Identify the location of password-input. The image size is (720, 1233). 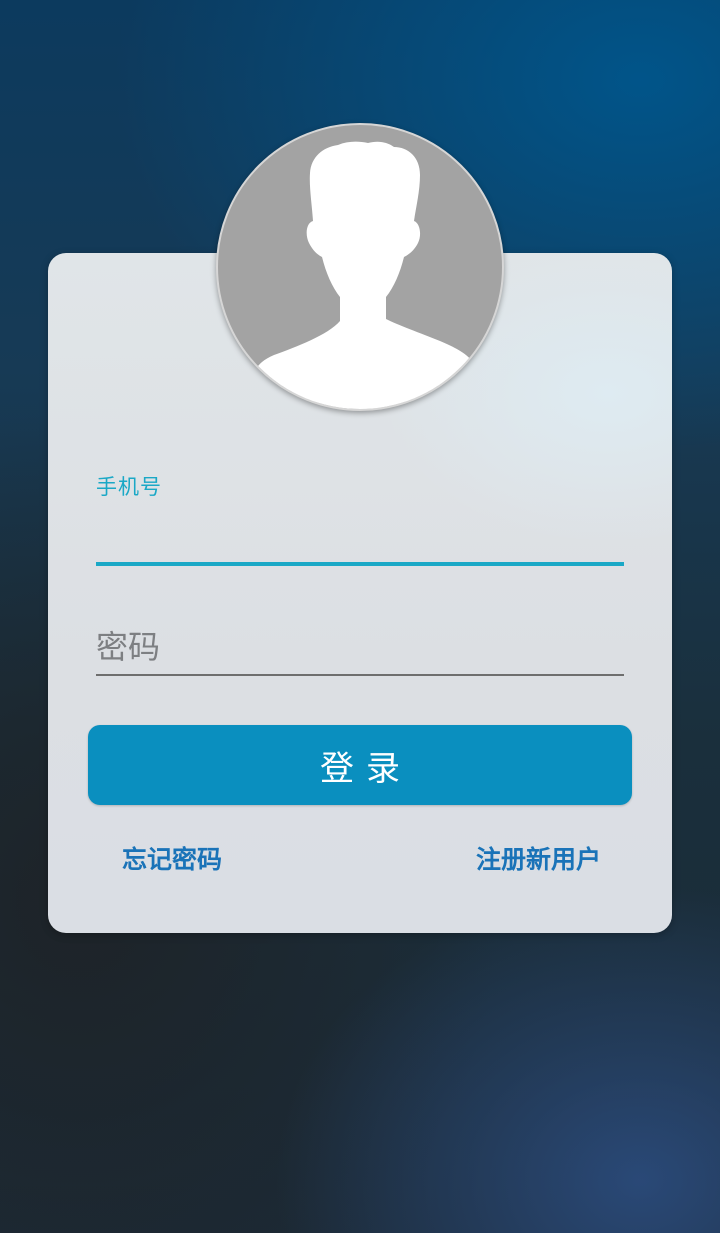
(360, 647).